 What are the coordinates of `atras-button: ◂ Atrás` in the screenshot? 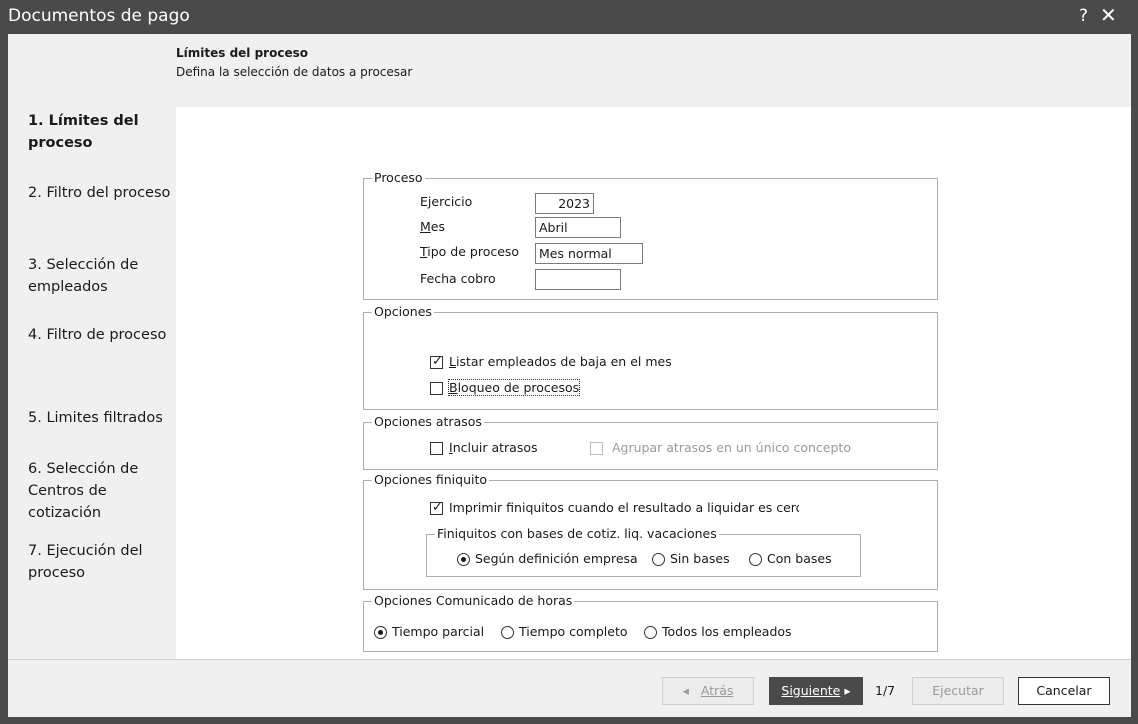 It's located at (708, 691).